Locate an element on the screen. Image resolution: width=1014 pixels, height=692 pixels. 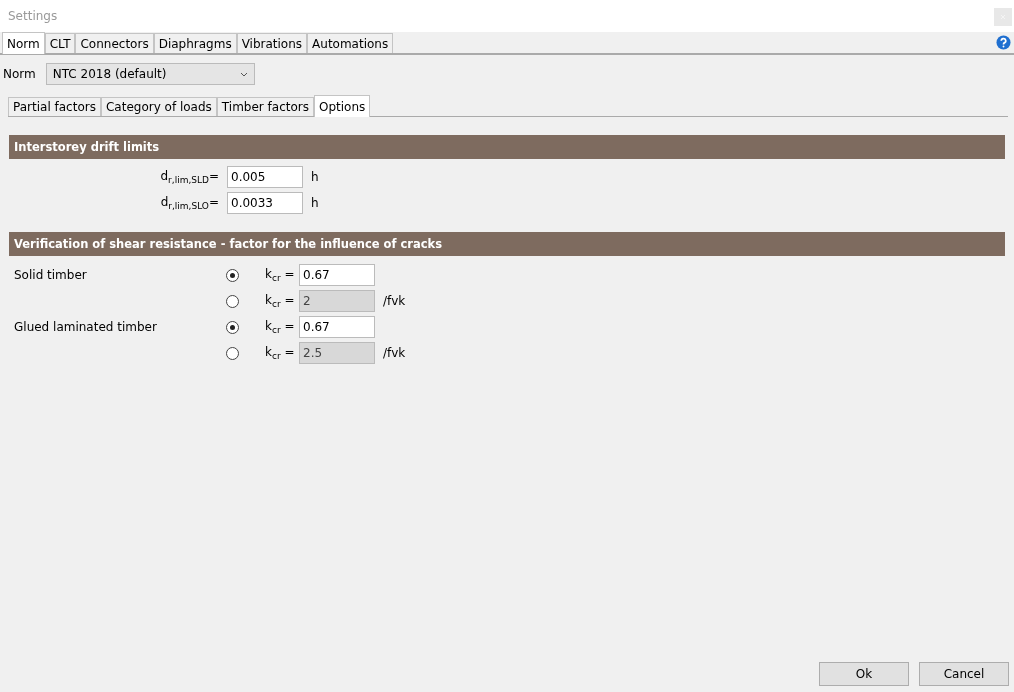
tab: Vibrations is located at coordinates (272, 43).